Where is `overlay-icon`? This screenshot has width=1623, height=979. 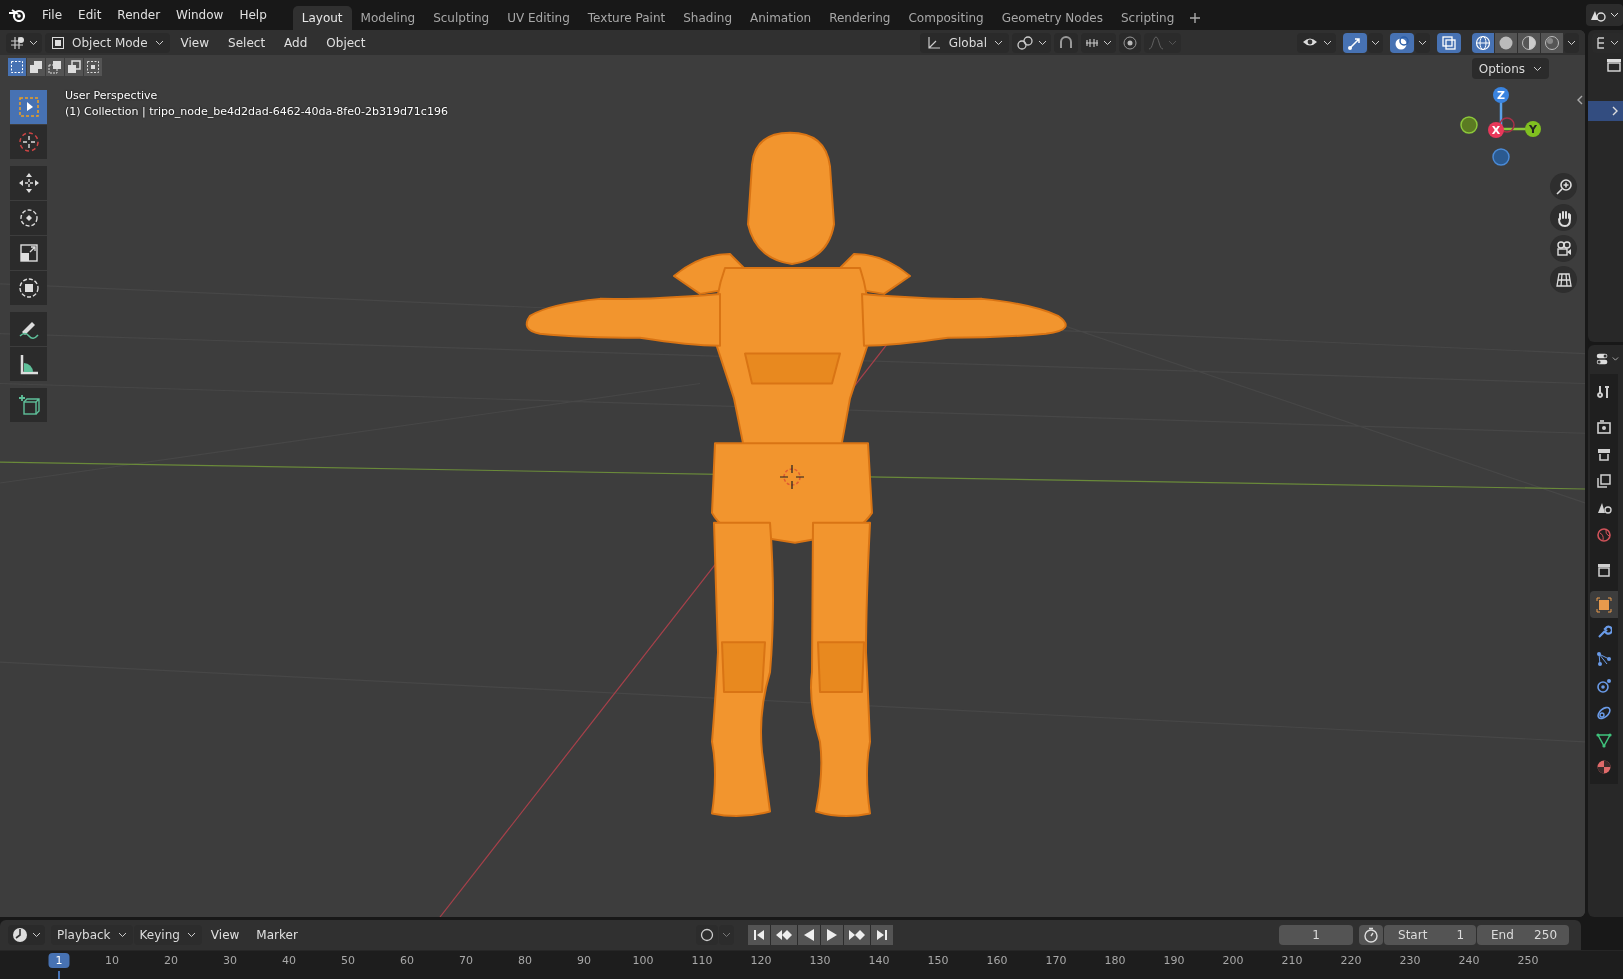
overlay-icon is located at coordinates (1402, 42).